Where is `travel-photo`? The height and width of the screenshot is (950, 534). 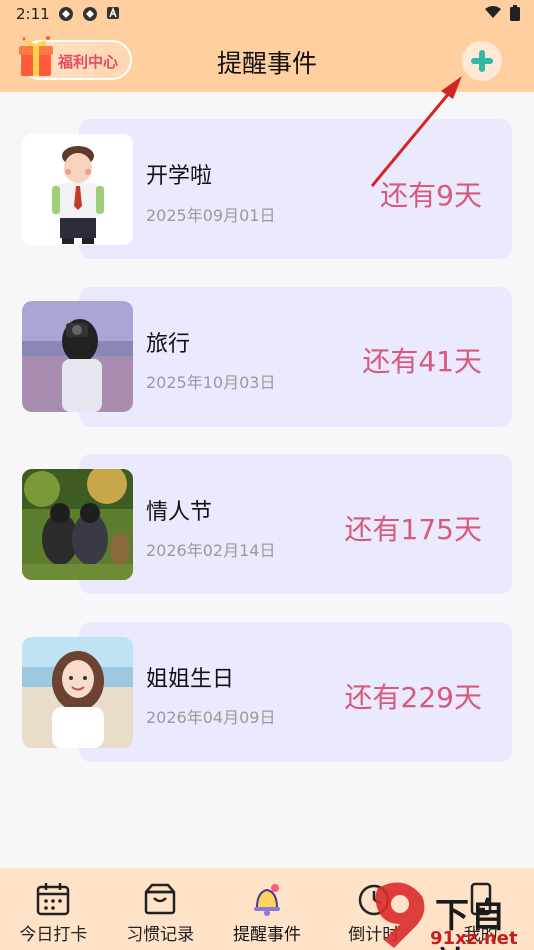
travel-photo is located at coordinates (77, 356).